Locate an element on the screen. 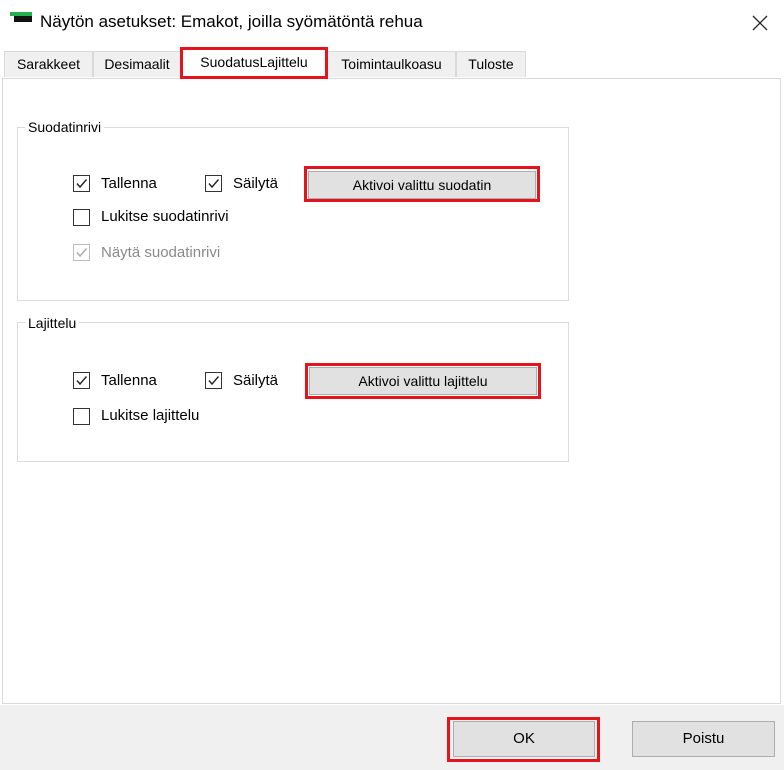 The image size is (784, 770). close-button is located at coordinates (760, 23).